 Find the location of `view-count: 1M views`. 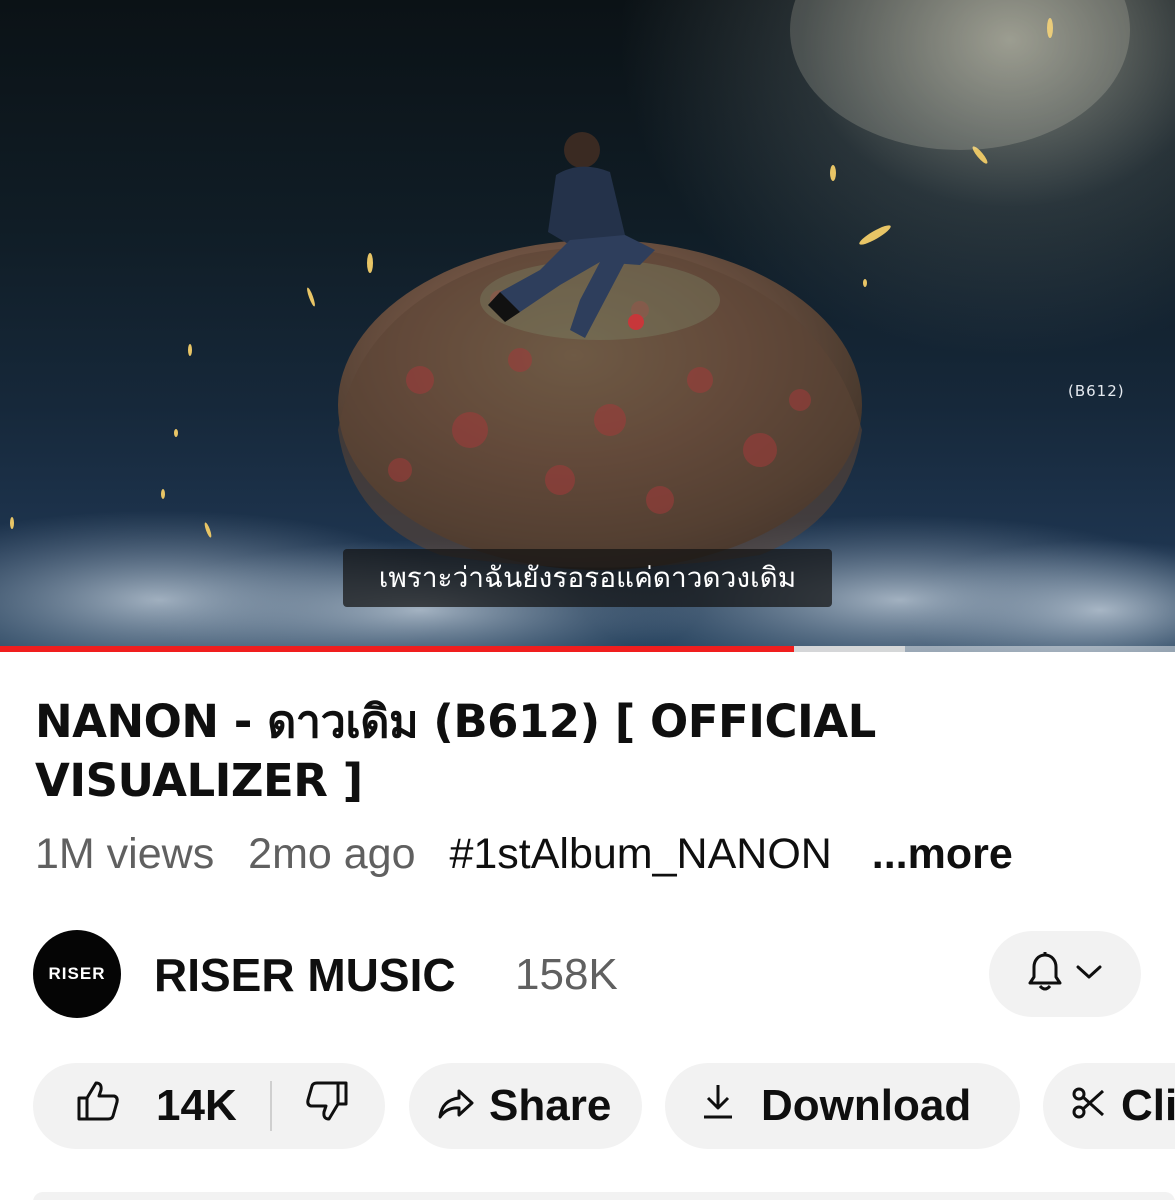

view-count: 1M views is located at coordinates (125, 854).